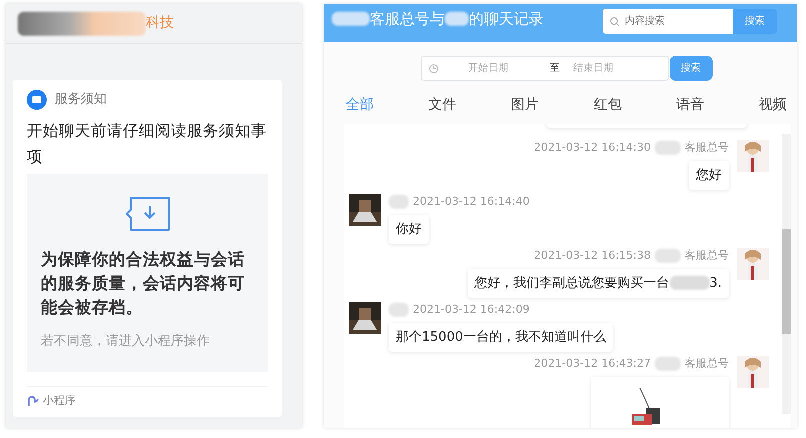 Image resolution: width=806 pixels, height=438 pixels. What do you see at coordinates (592, 256) in the screenshot?
I see `message-time: 2021-03-12 16:15:38` at bounding box center [592, 256].